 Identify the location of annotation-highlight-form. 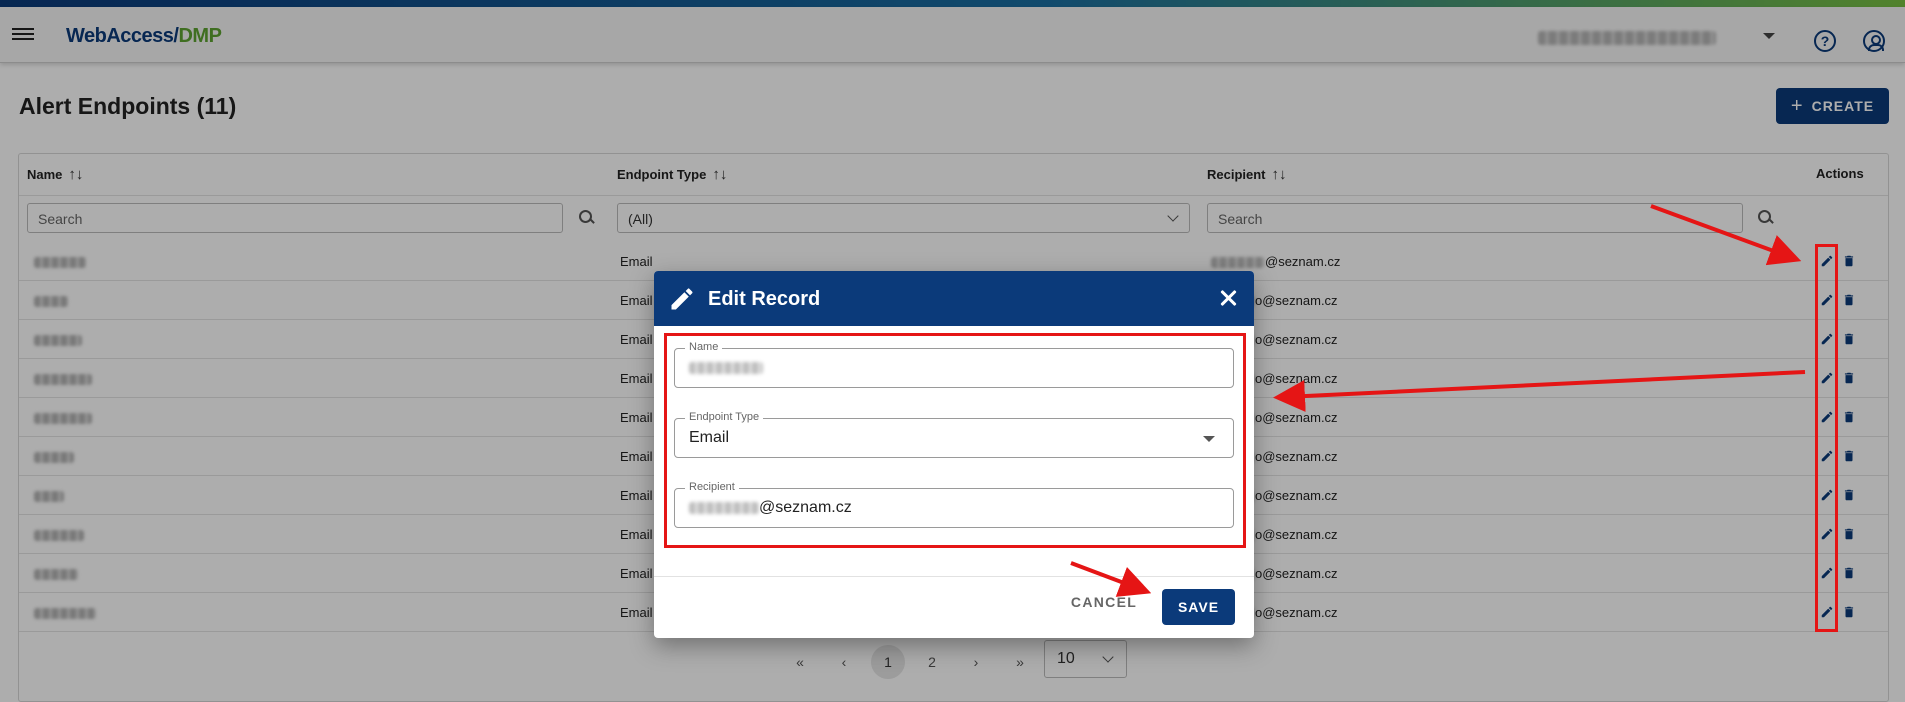
(955, 440).